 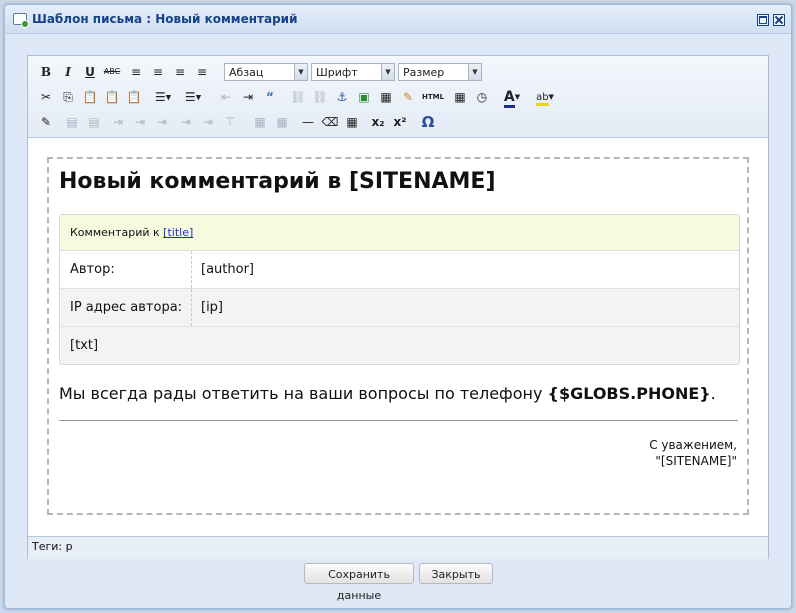 What do you see at coordinates (165, 19) in the screenshot?
I see `dialog-title: Шаблон письма : Новый комментарий` at bounding box center [165, 19].